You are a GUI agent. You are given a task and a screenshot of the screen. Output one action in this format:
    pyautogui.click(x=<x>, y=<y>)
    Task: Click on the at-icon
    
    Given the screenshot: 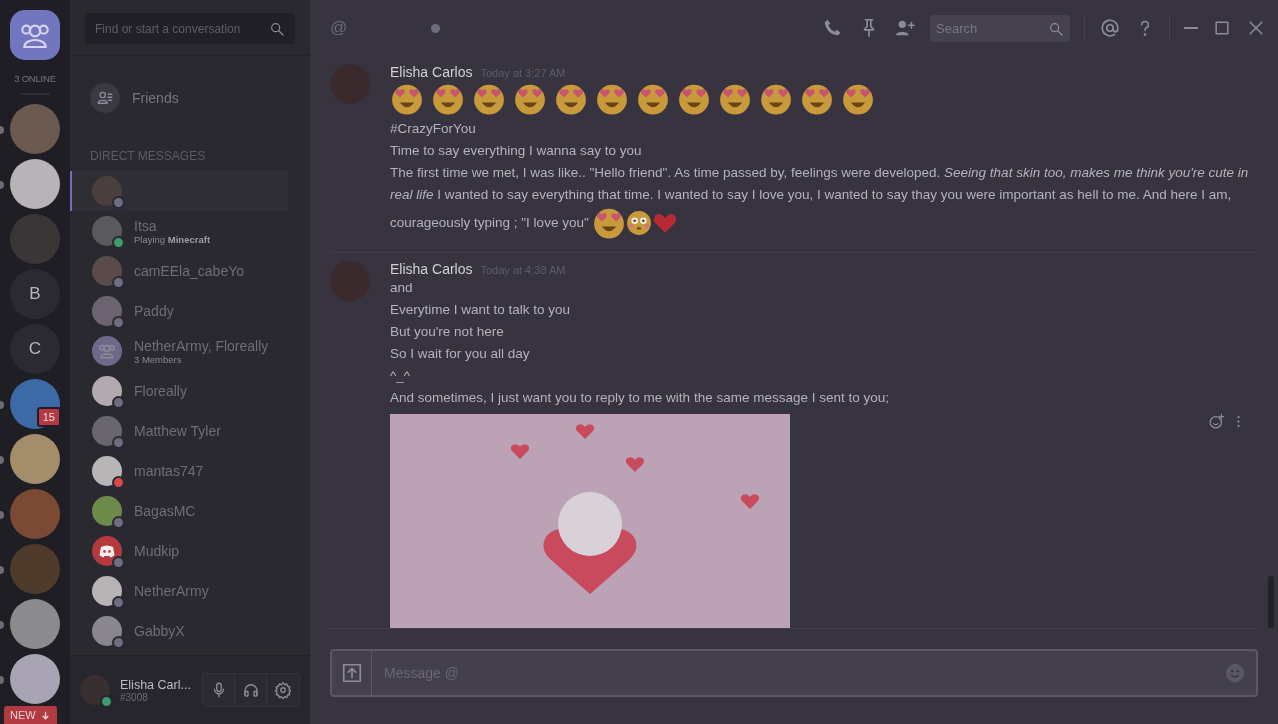 What is the action you would take?
    pyautogui.click(x=1110, y=28)
    